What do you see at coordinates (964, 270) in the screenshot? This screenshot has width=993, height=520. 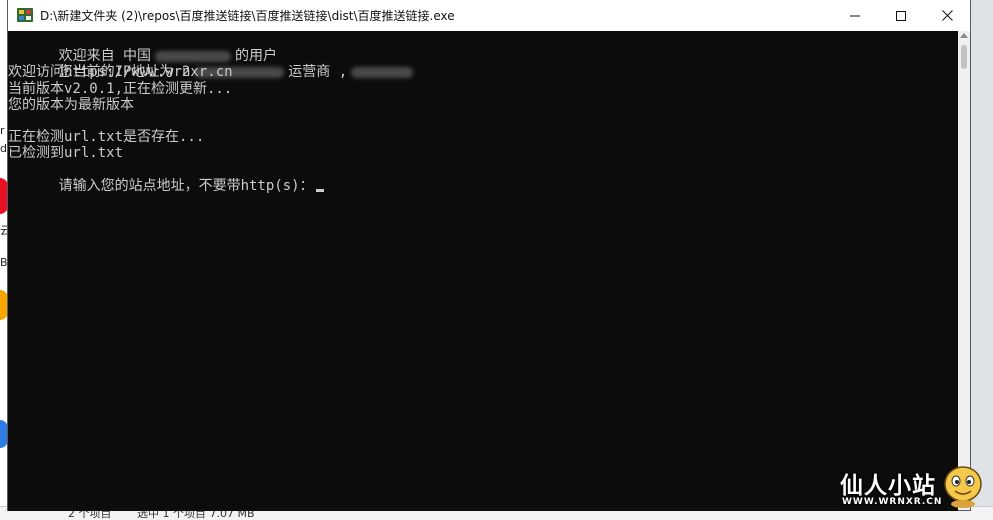 I see `vertical-scrollbar` at bounding box center [964, 270].